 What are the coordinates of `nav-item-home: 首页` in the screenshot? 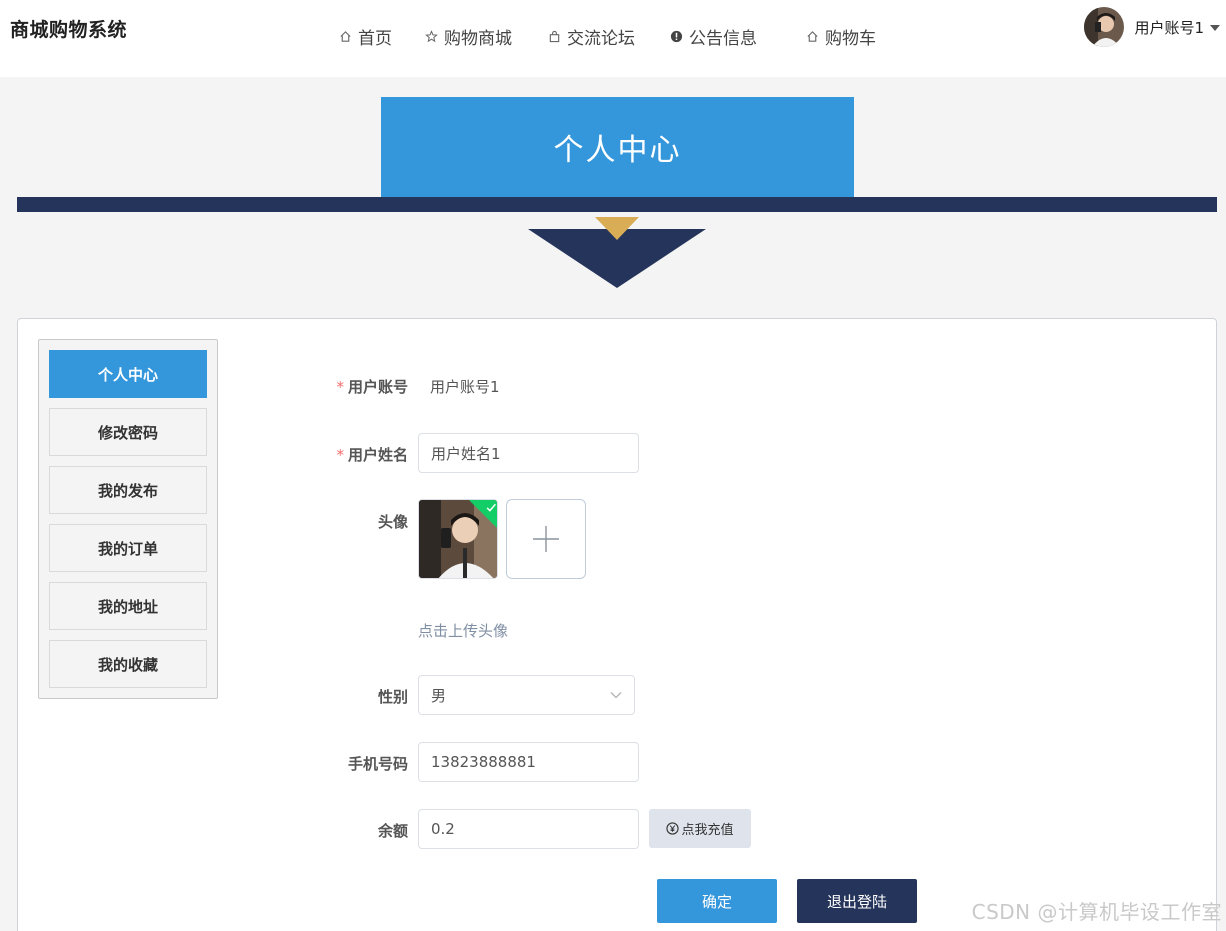 It's located at (365, 36).